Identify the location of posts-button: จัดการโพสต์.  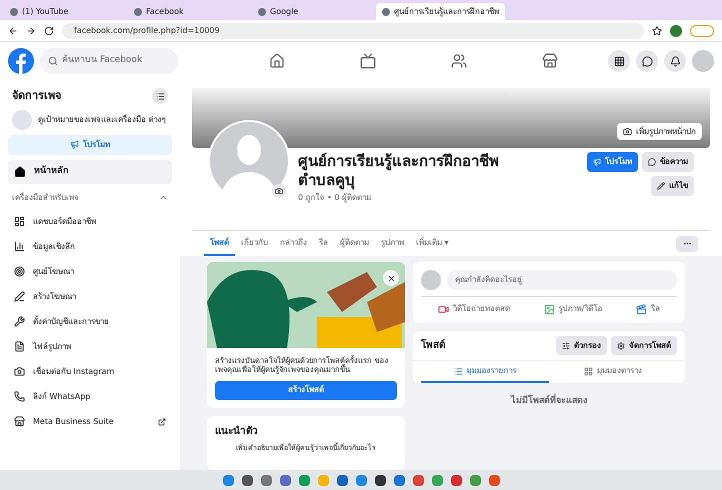
(644, 345).